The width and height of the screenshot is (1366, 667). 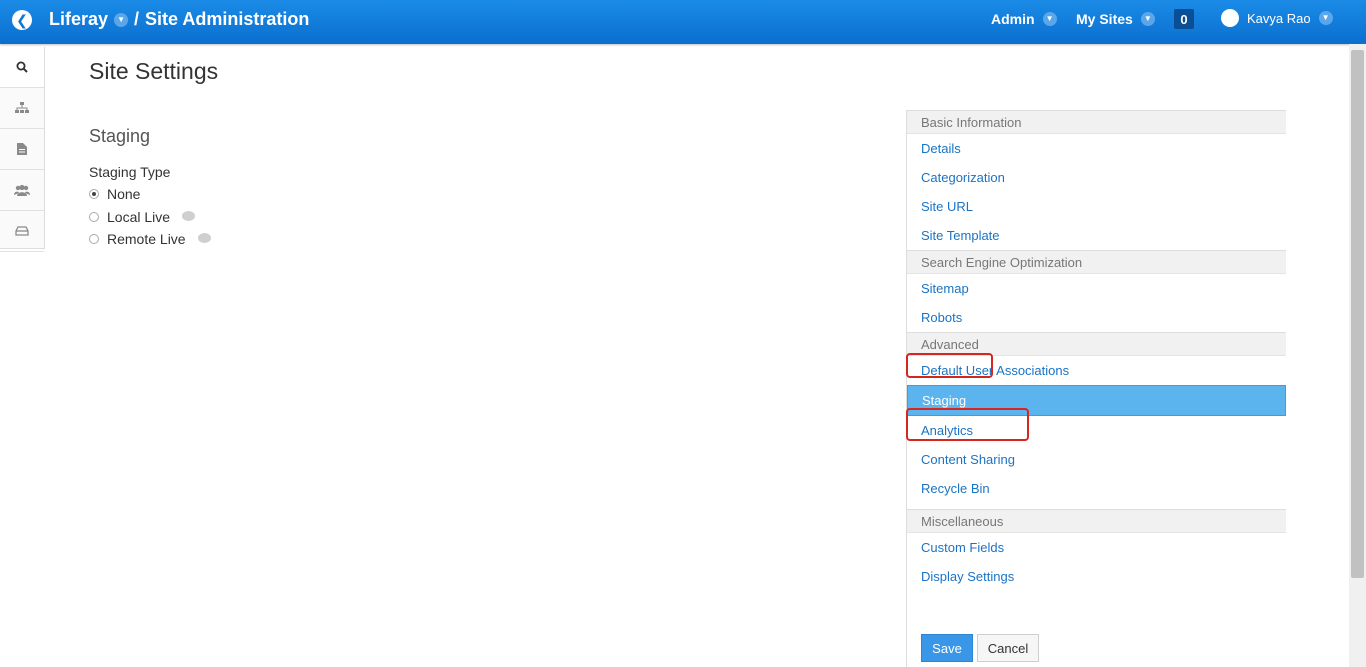 I want to click on page-scrollbar-thumb, so click(x=1357, y=314).